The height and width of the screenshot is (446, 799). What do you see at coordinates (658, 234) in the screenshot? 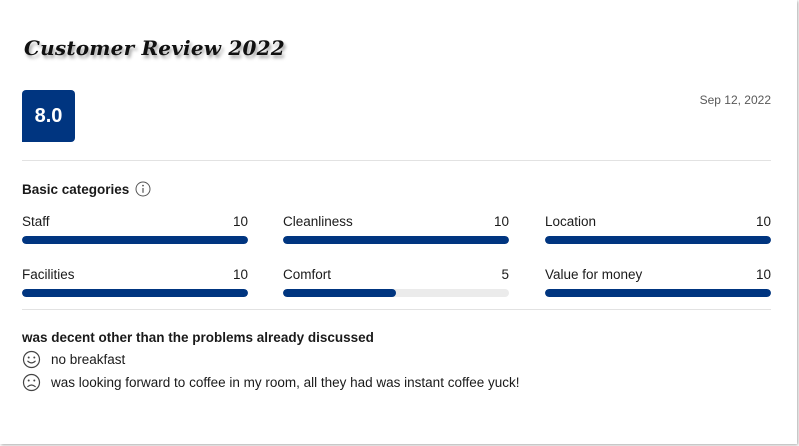
I see `category-location: Location 10` at bounding box center [658, 234].